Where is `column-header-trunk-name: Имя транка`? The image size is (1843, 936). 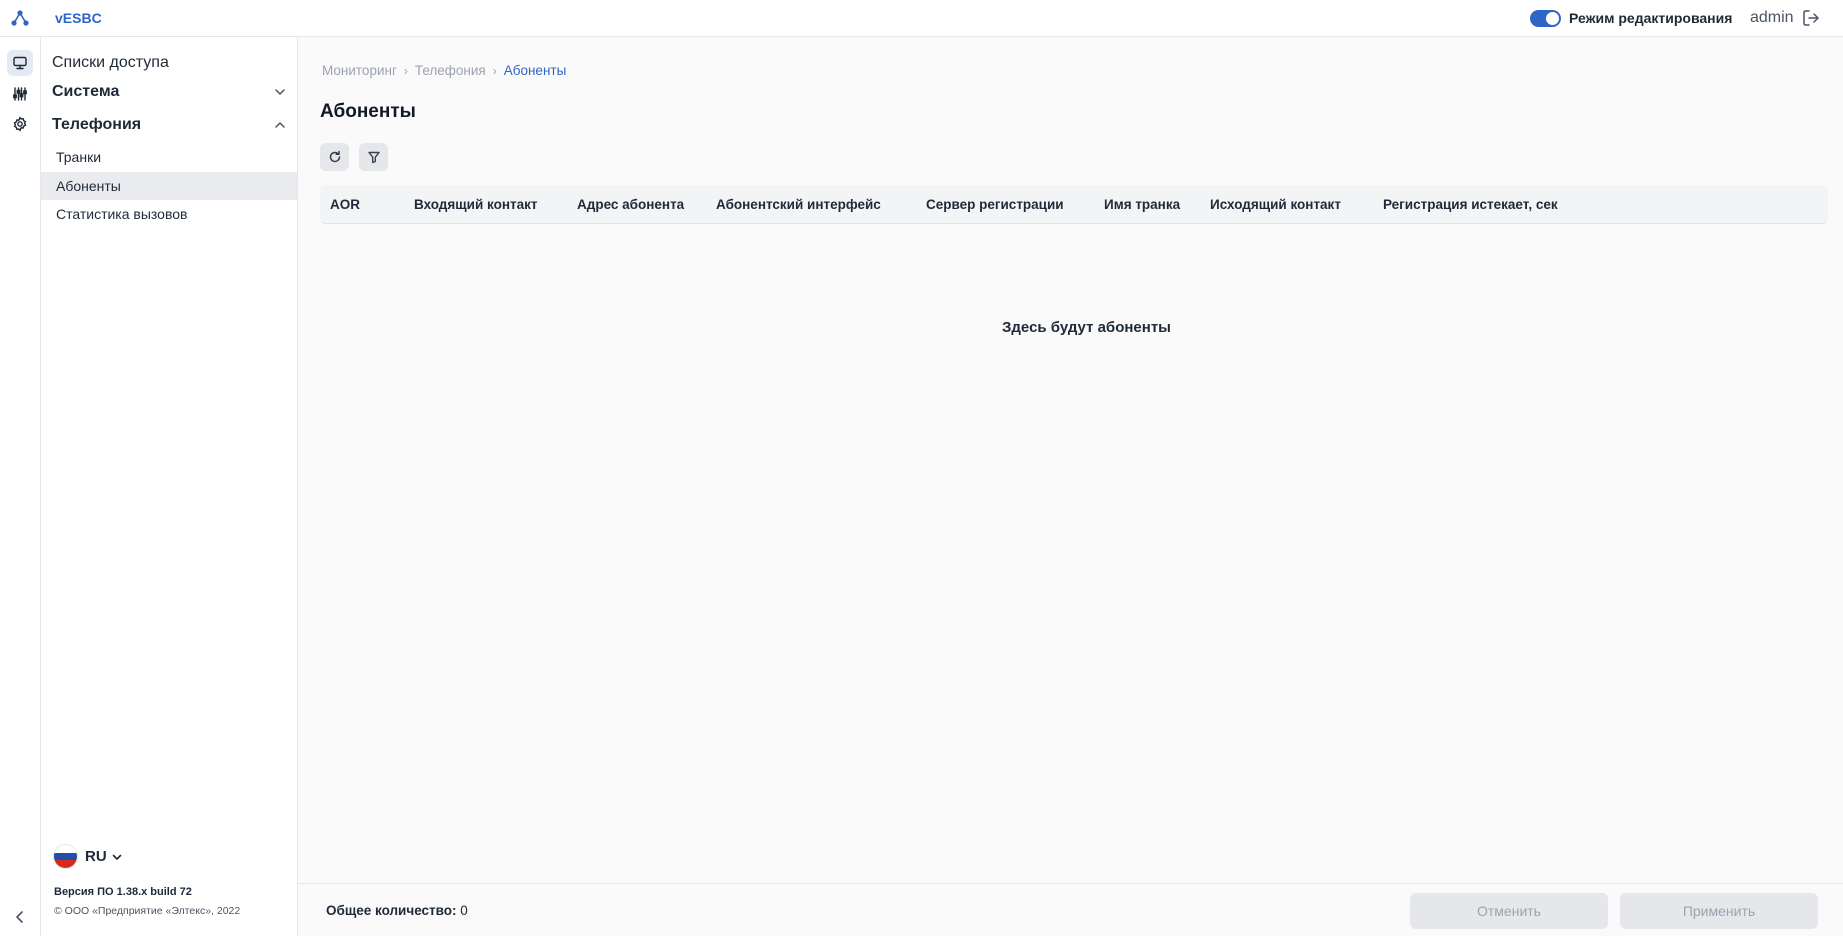 column-header-trunk-name: Имя транка is located at coordinates (1142, 204).